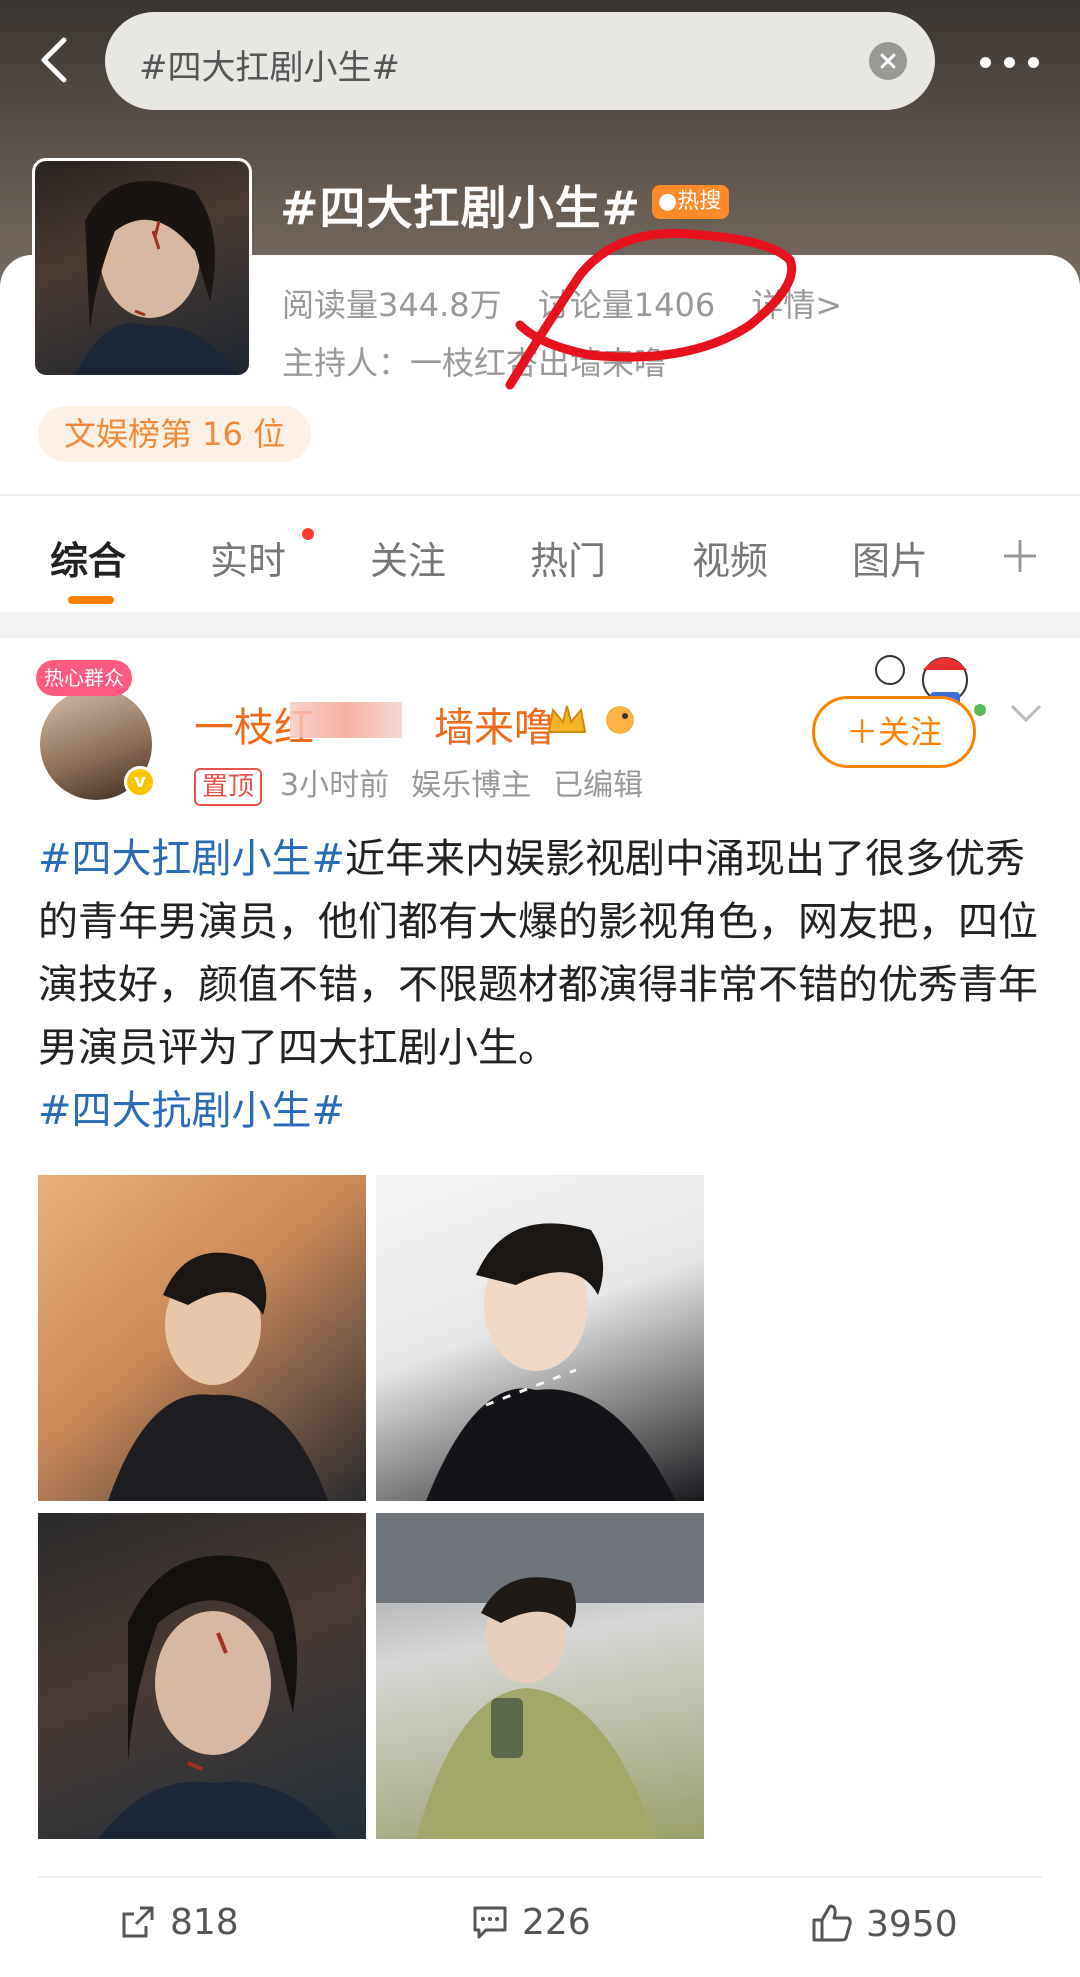 The image size is (1080, 1977). Describe the element at coordinates (84, 678) in the screenshot. I see `avatar-badge: 热心群众` at that location.